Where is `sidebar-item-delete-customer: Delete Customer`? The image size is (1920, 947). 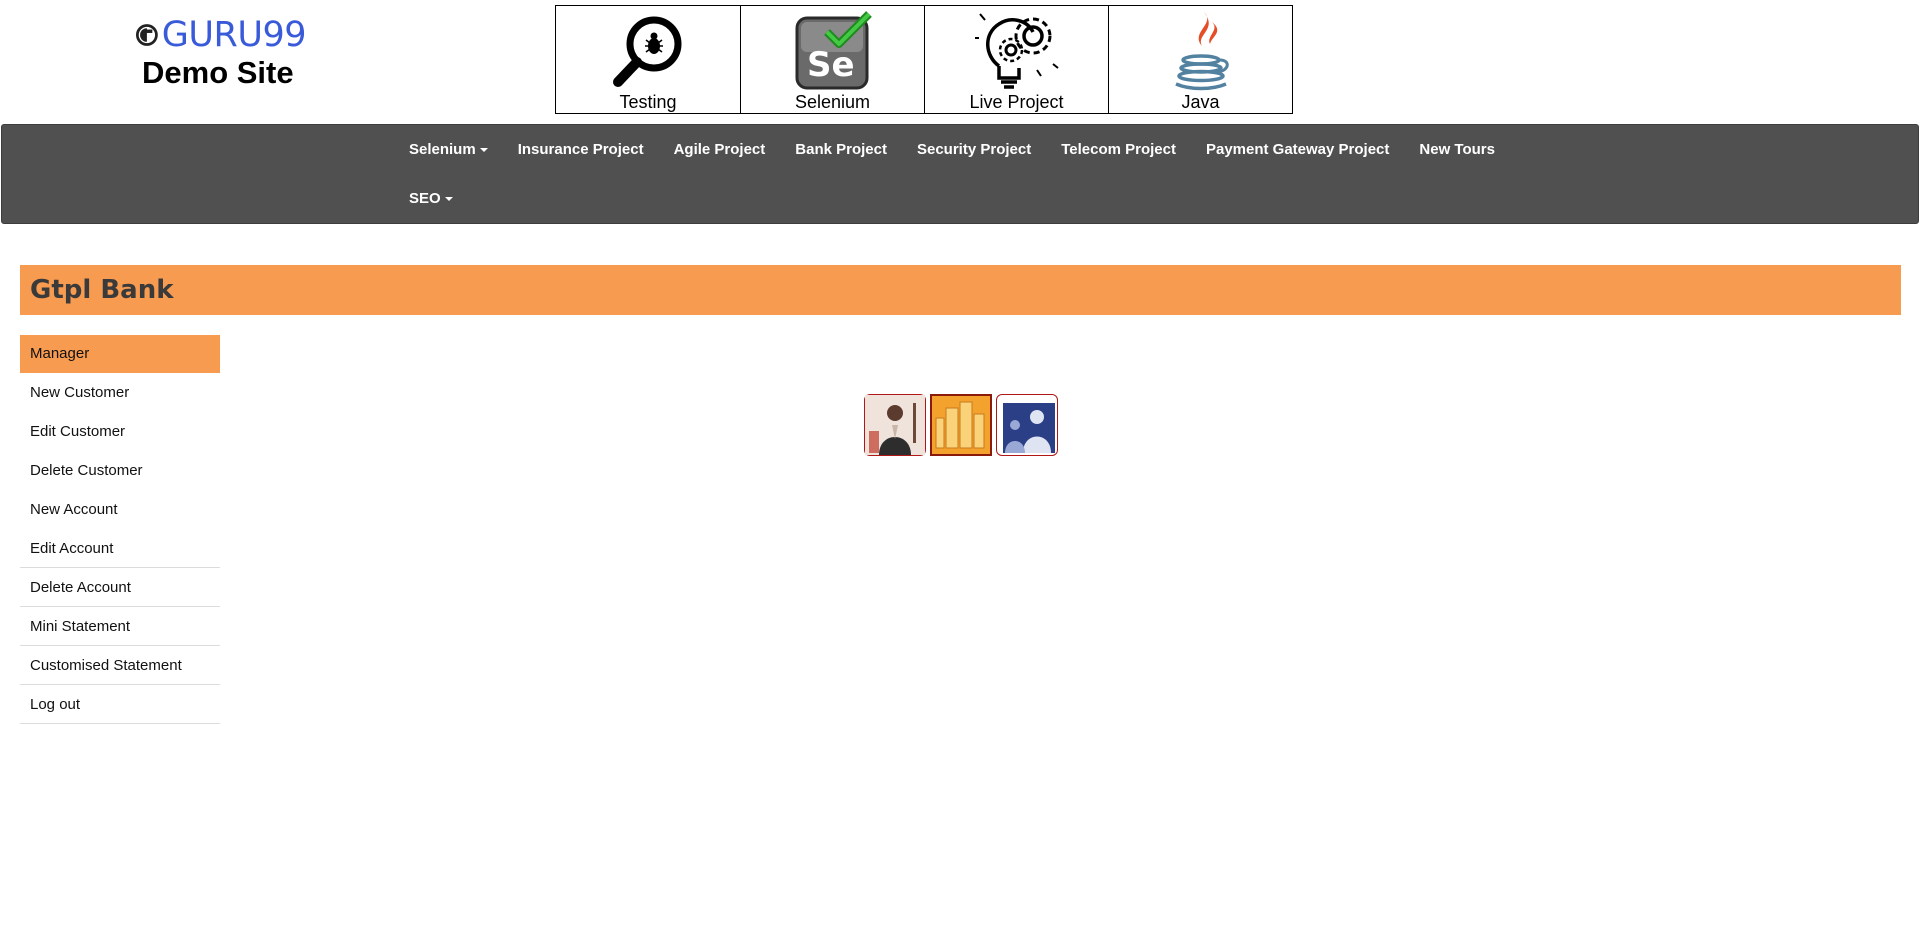 sidebar-item-delete-customer: Delete Customer is located at coordinates (120, 470).